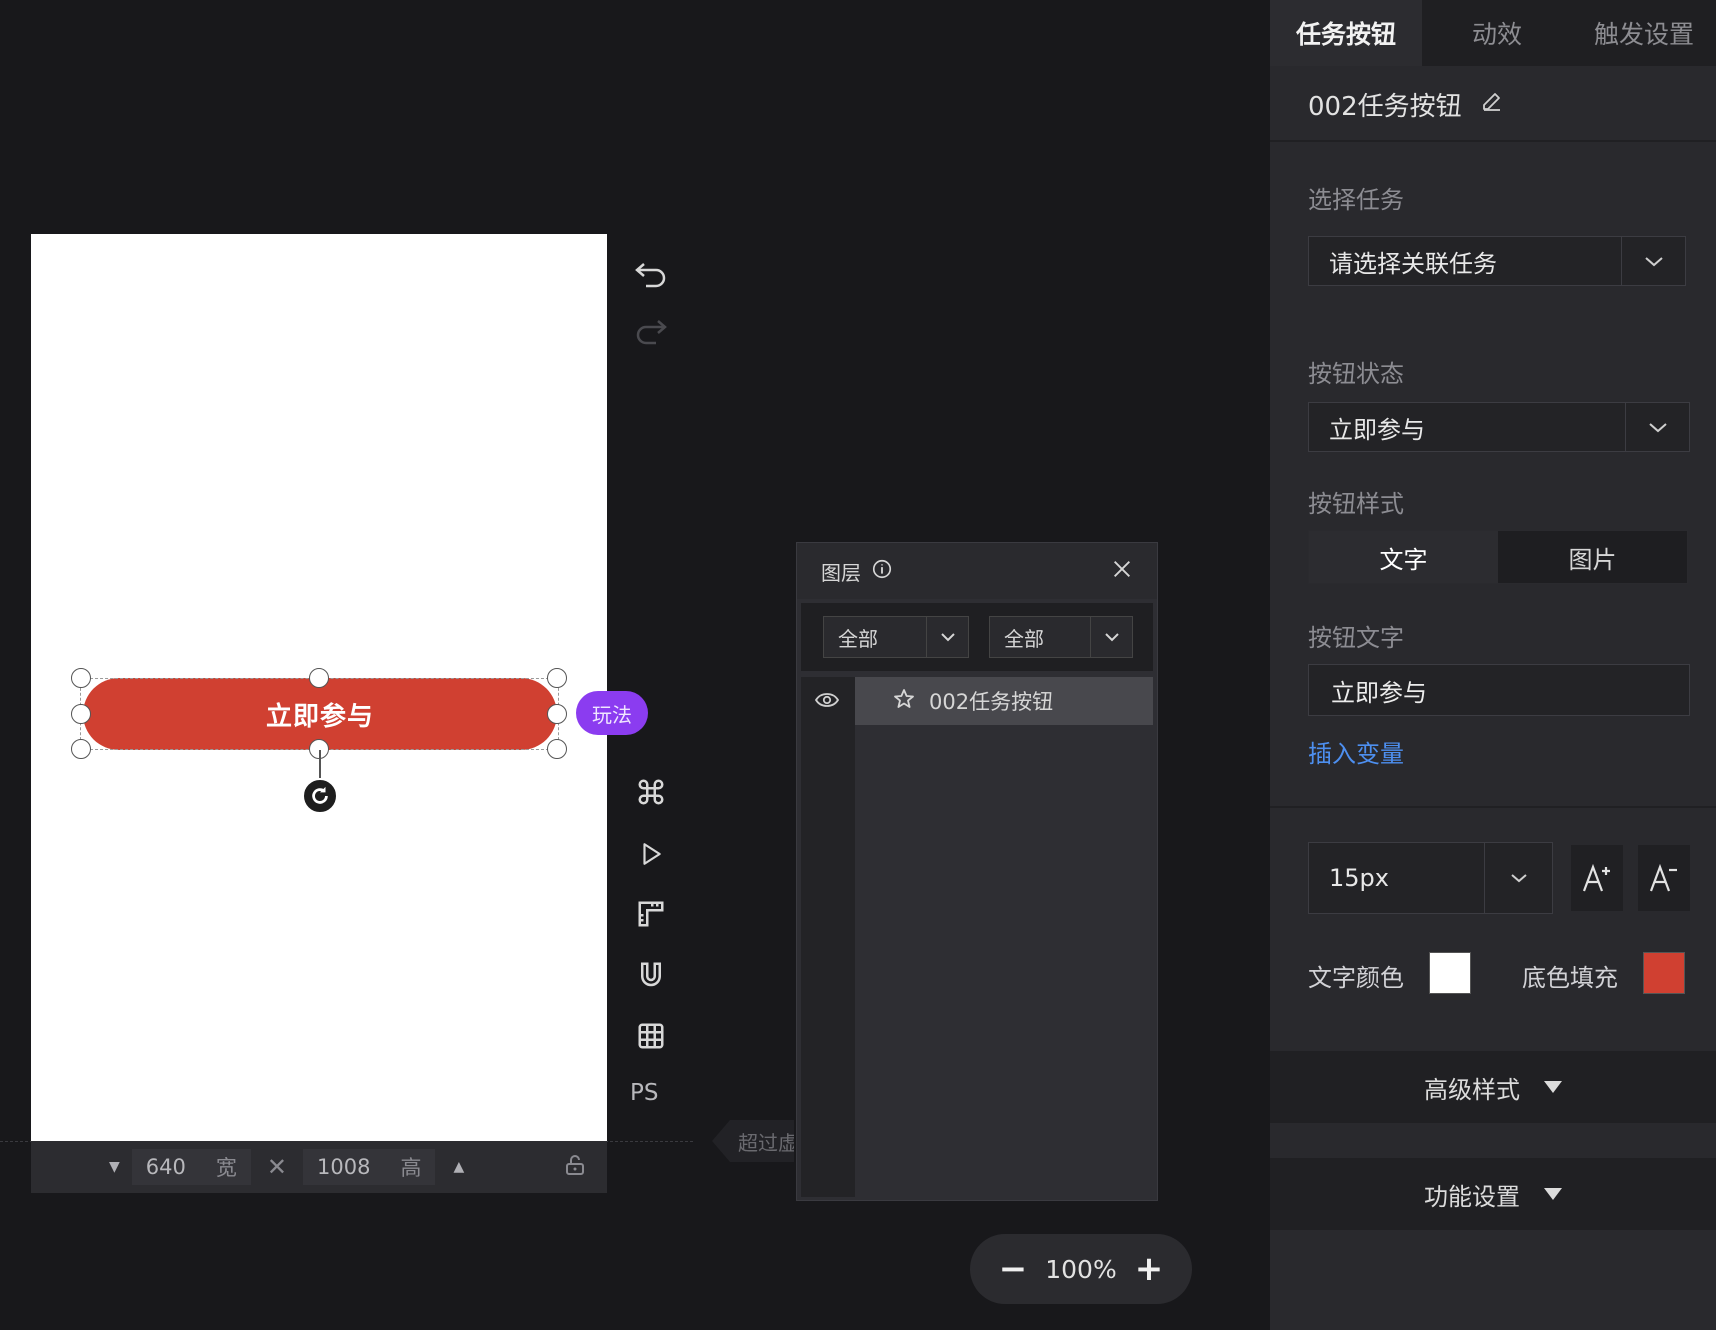  Describe the element at coordinates (651, 914) in the screenshot. I see `ruler-icon` at that location.